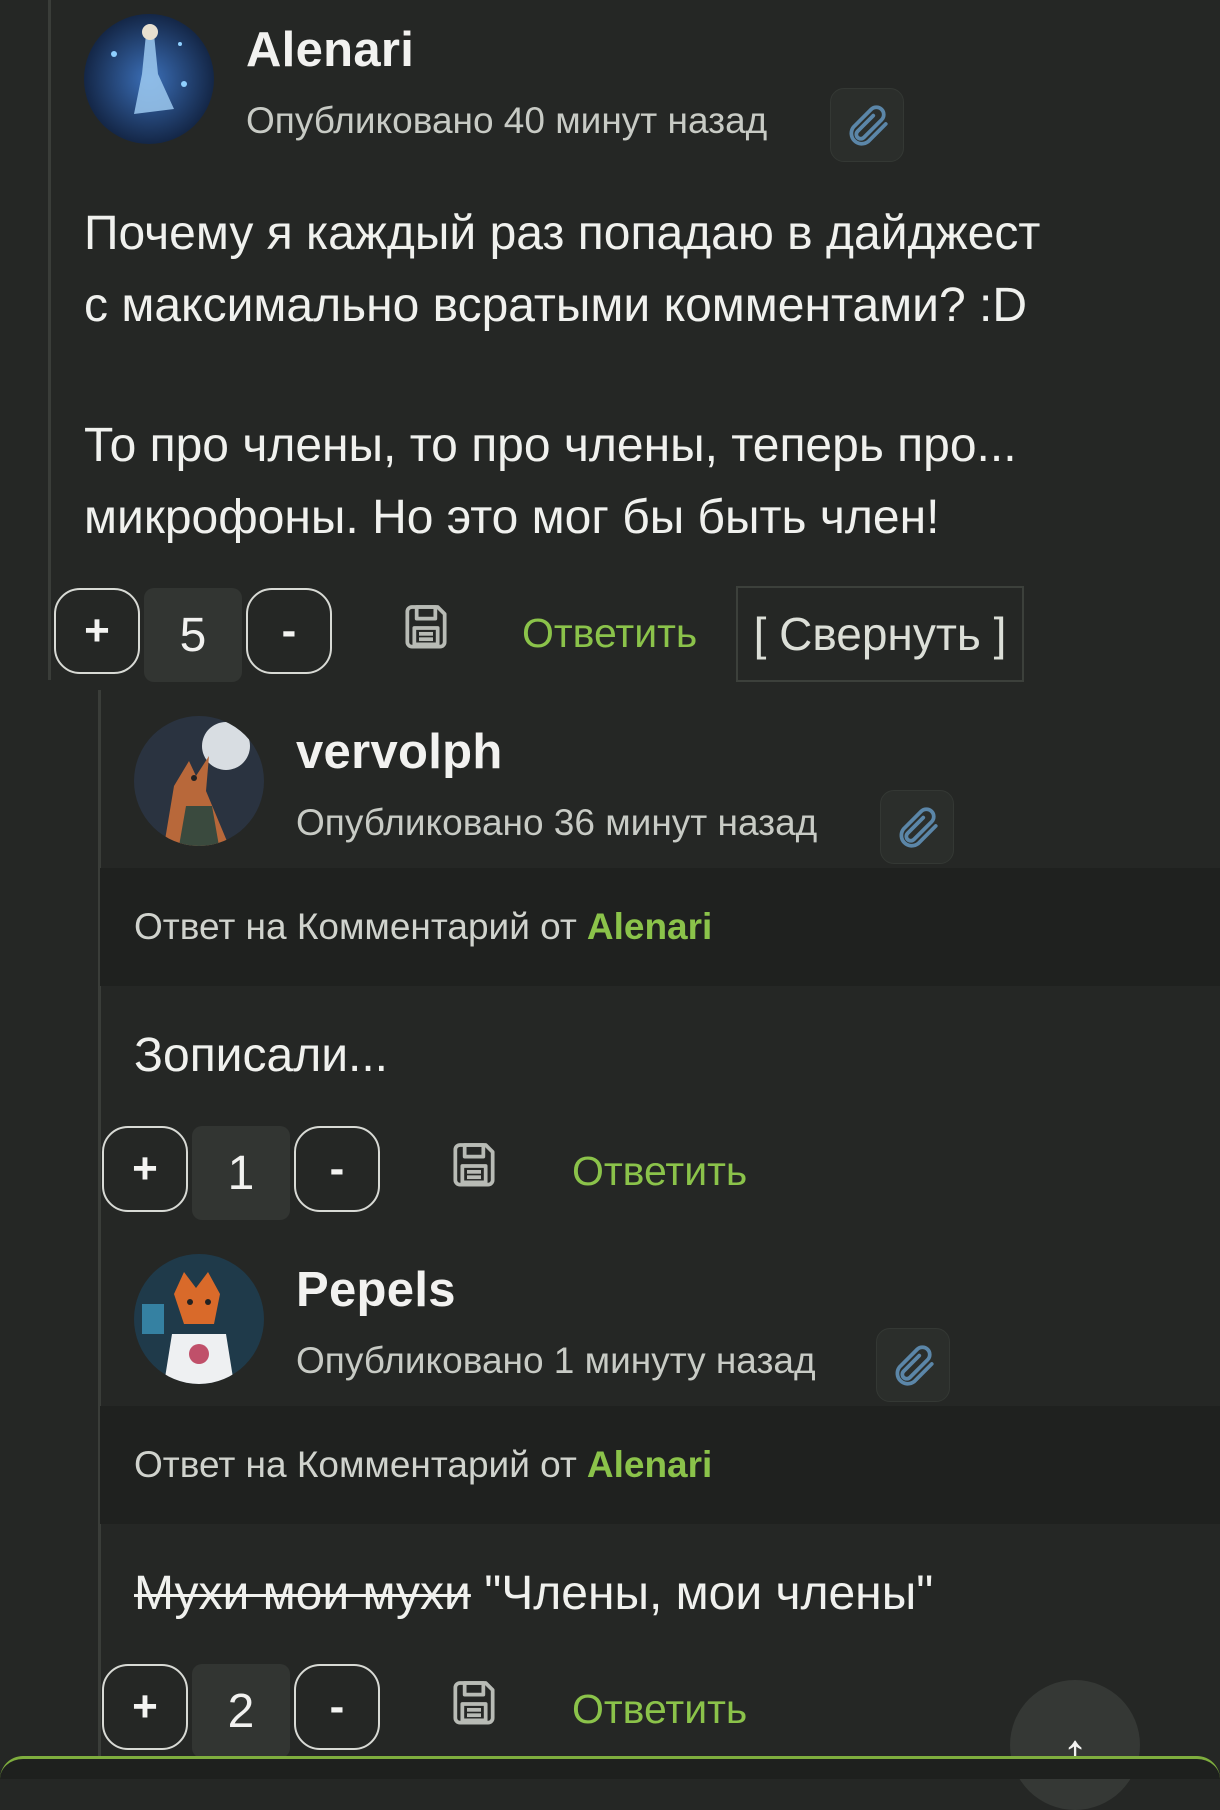  Describe the element at coordinates (302, 1593) in the screenshot. I see `struck-text: Мухи мои мухи` at that location.